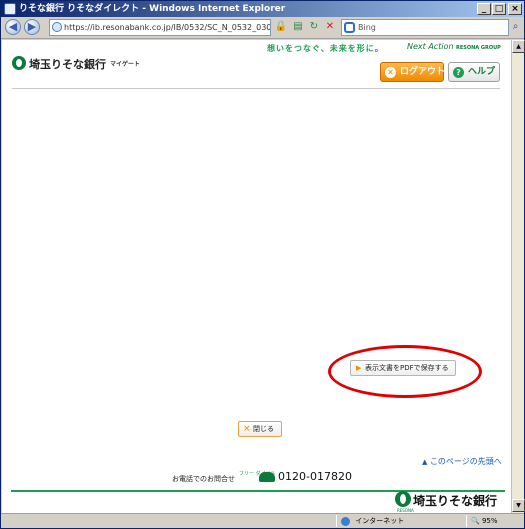 The height and width of the screenshot is (529, 525). Describe the element at coordinates (315, 476) in the screenshot. I see `phone-number: 0120-017820` at that location.